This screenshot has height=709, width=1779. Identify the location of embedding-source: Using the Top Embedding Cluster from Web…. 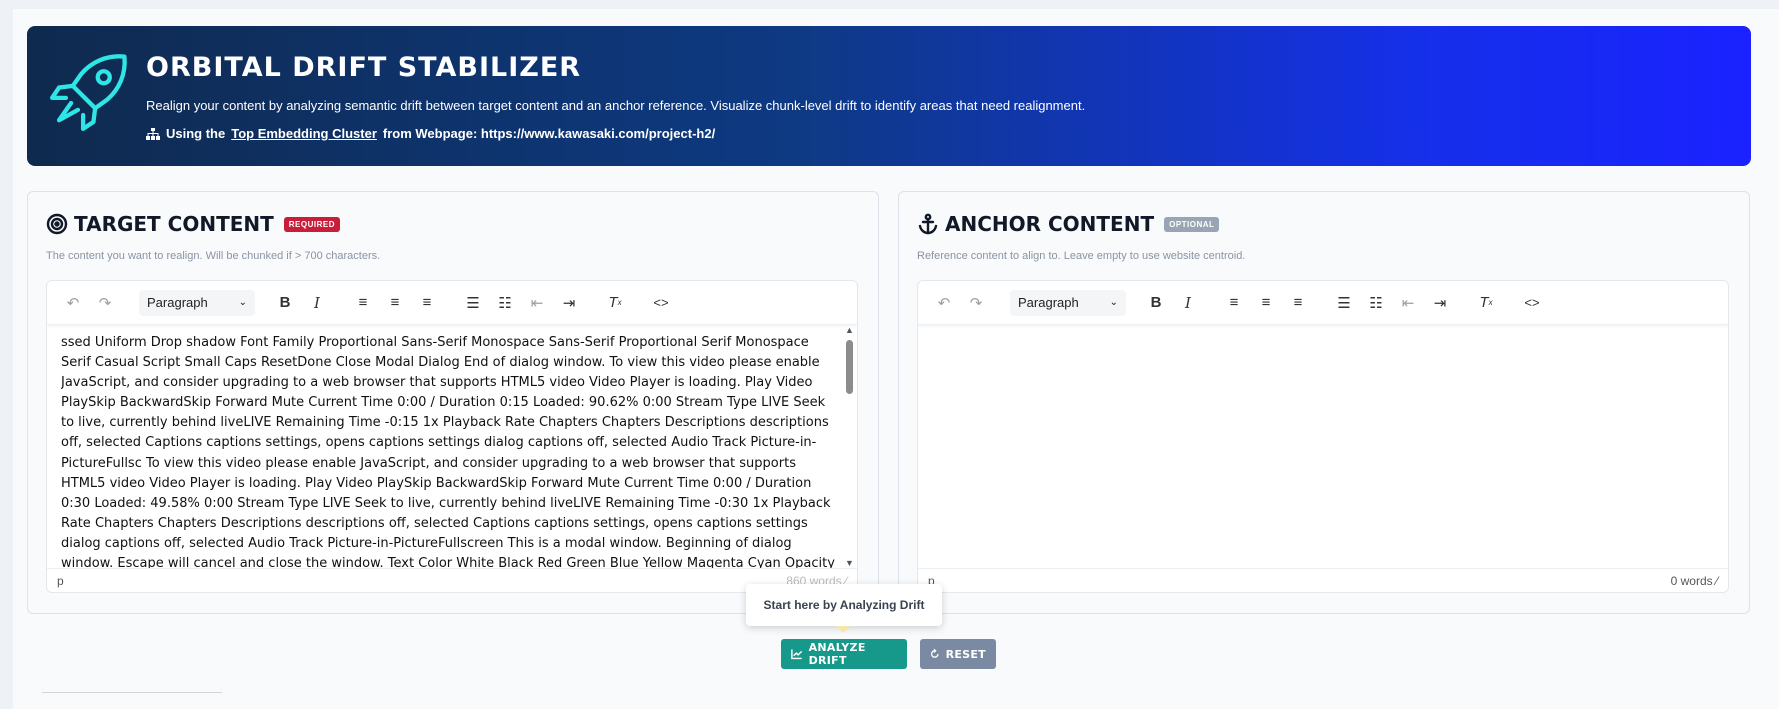
(430, 133).